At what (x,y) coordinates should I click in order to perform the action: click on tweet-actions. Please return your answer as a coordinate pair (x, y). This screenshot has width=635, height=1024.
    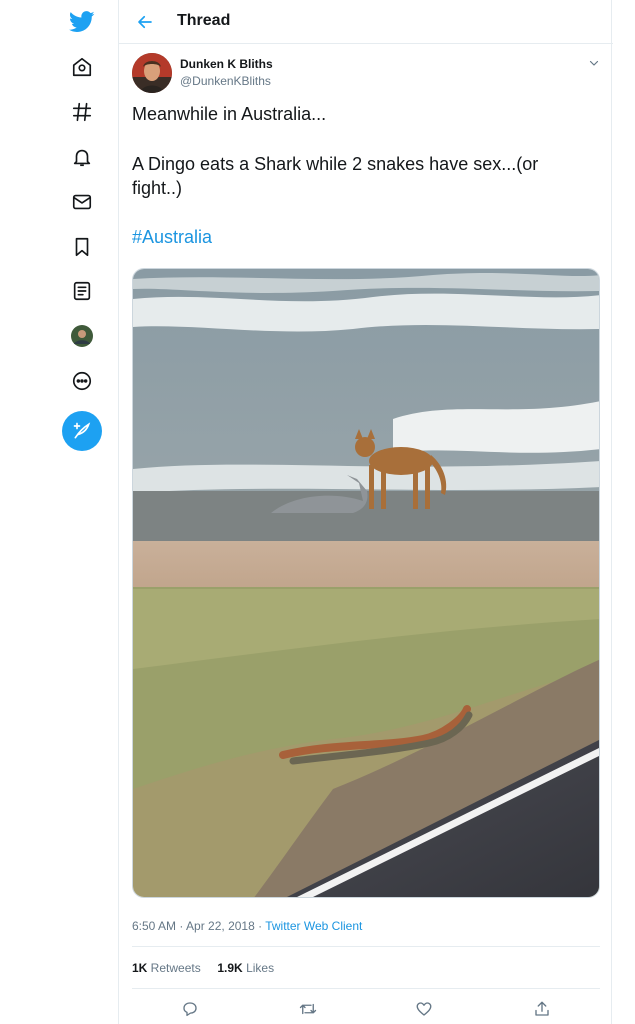
    Looking at the image, I should click on (366, 1008).